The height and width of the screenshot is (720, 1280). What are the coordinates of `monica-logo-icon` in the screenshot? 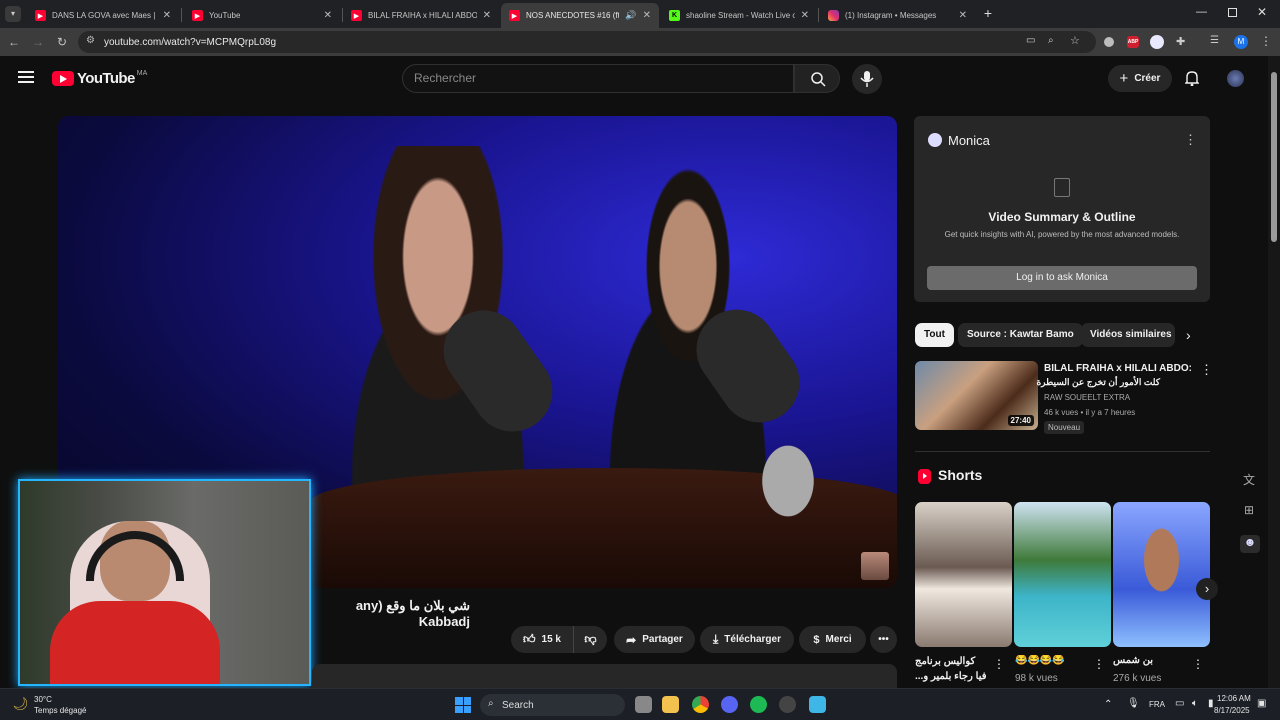 It's located at (935, 140).